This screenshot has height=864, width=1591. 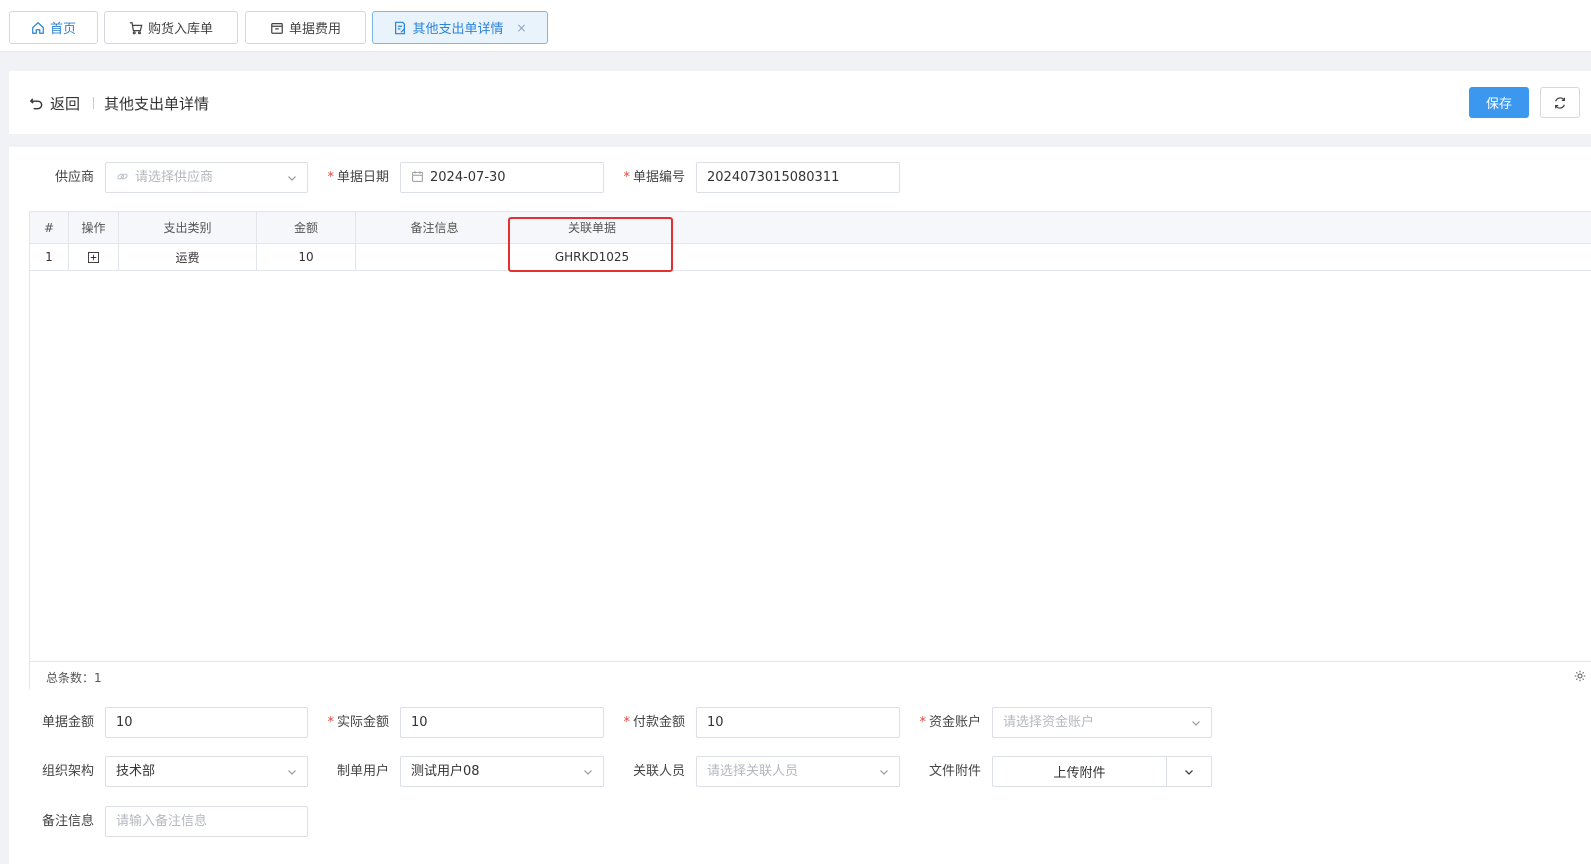 What do you see at coordinates (590, 244) in the screenshot?
I see `highlight-box` at bounding box center [590, 244].